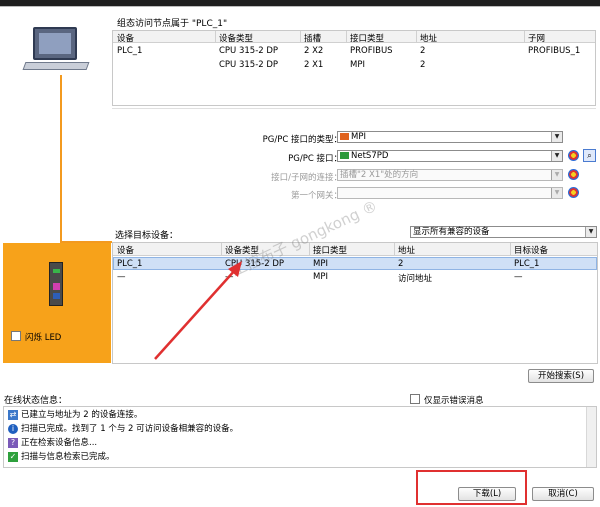  Describe the element at coordinates (68, 457) in the screenshot. I see `status-text: 扫描与信息检索已完成。` at that location.